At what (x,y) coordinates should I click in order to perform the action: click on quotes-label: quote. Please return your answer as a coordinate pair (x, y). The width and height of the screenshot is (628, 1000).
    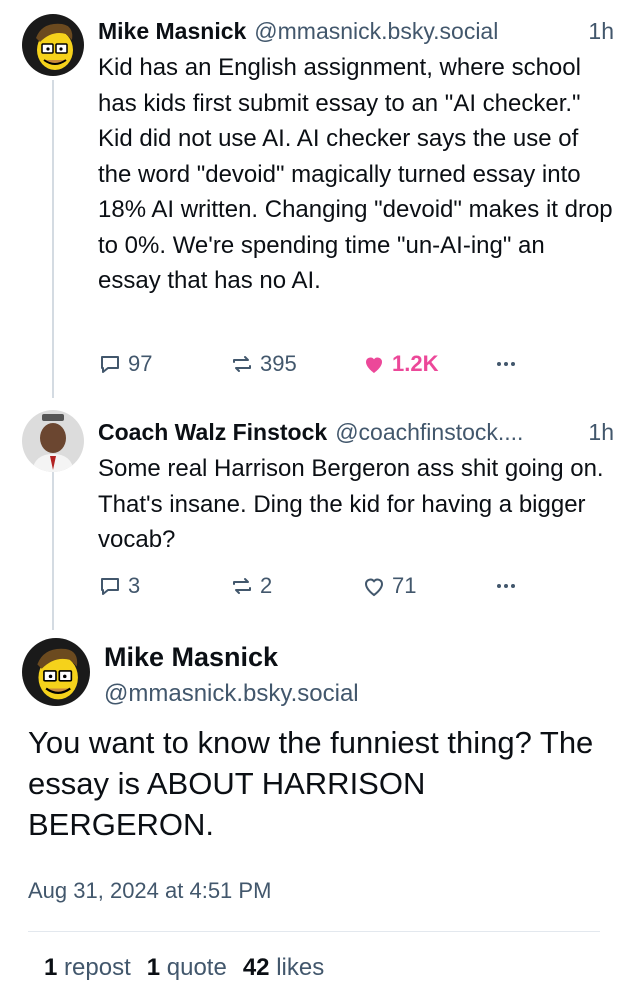
    Looking at the image, I should click on (196, 967).